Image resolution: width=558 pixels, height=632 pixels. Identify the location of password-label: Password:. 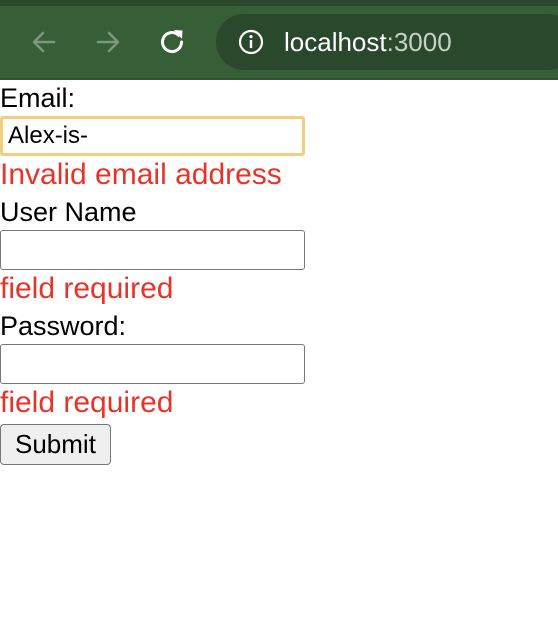
(63, 326).